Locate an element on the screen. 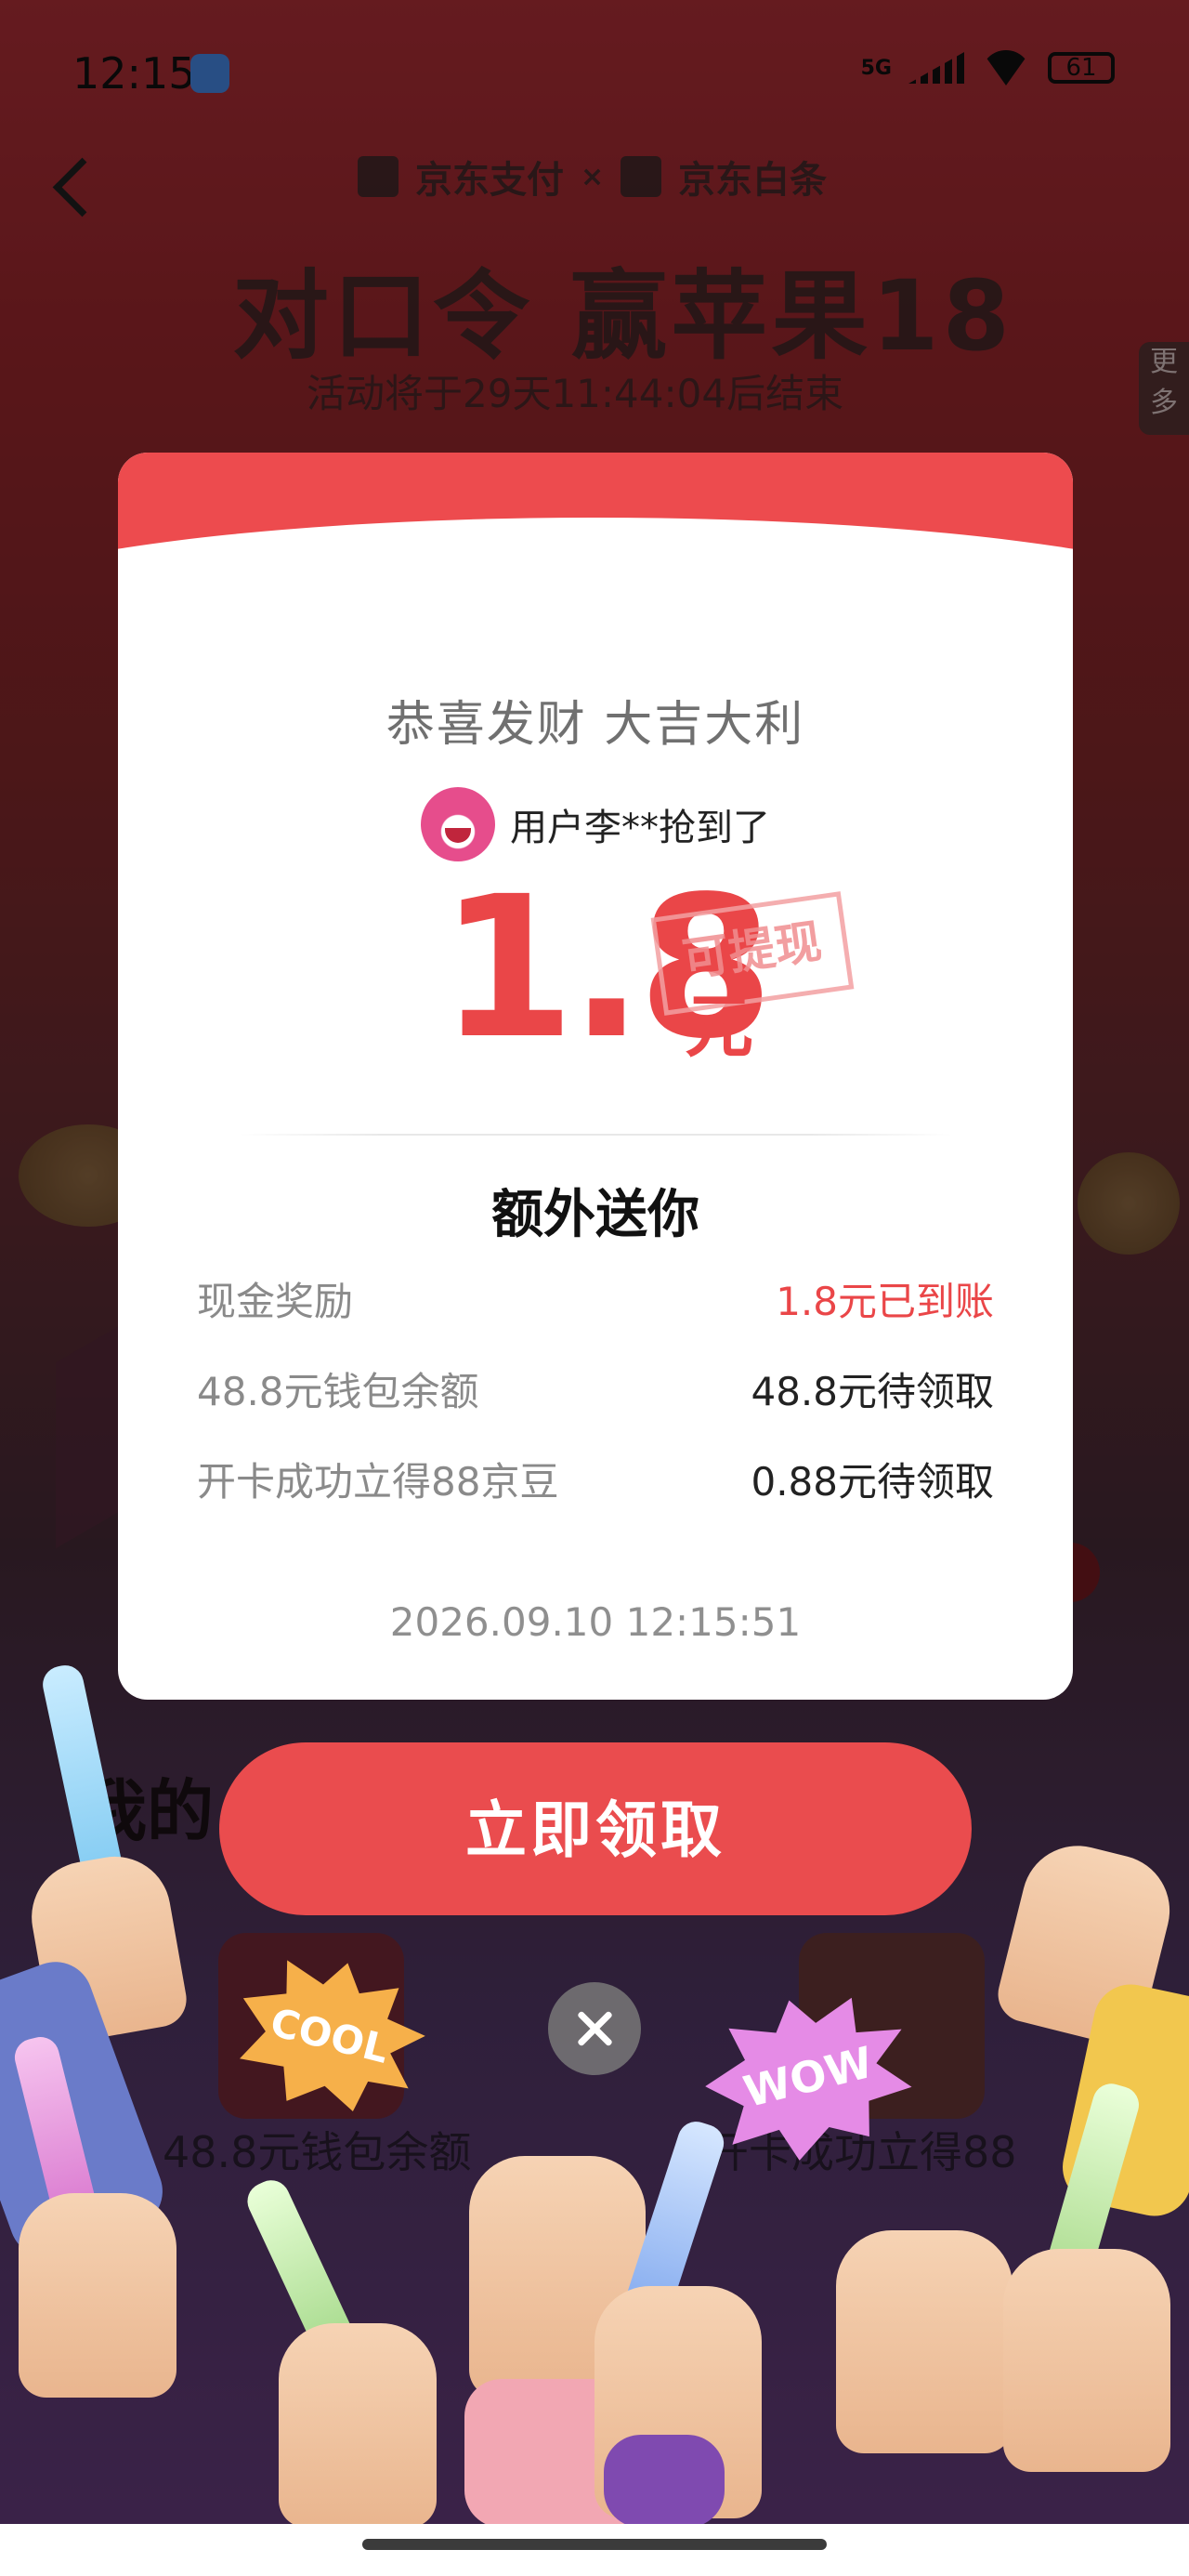  bottom-safe-area is located at coordinates (594, 2550).